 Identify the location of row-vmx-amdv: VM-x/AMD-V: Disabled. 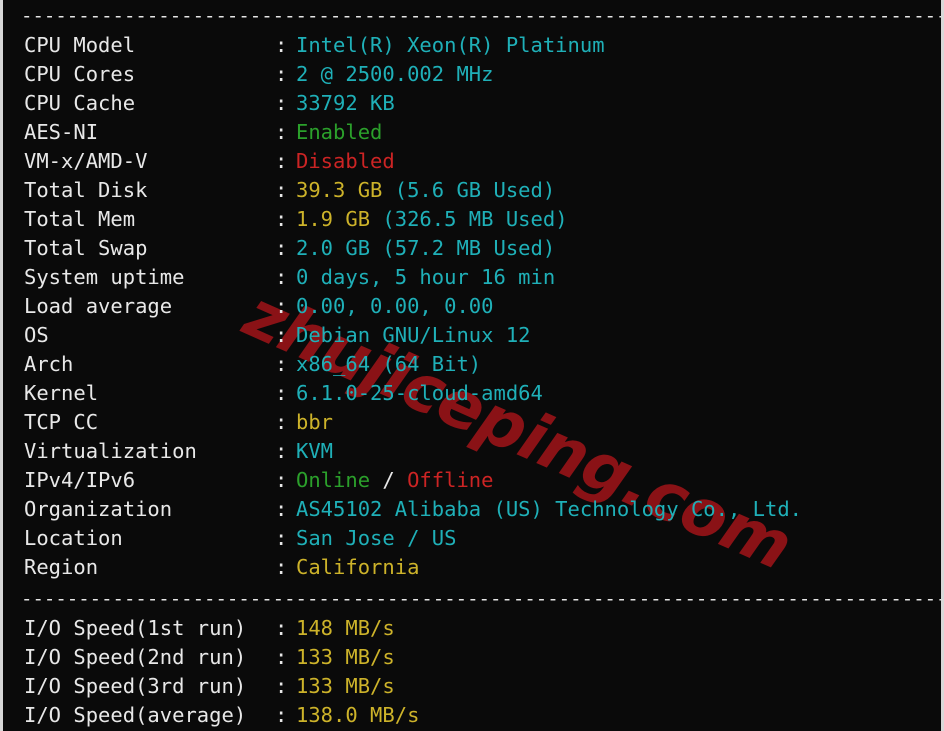
(472, 161).